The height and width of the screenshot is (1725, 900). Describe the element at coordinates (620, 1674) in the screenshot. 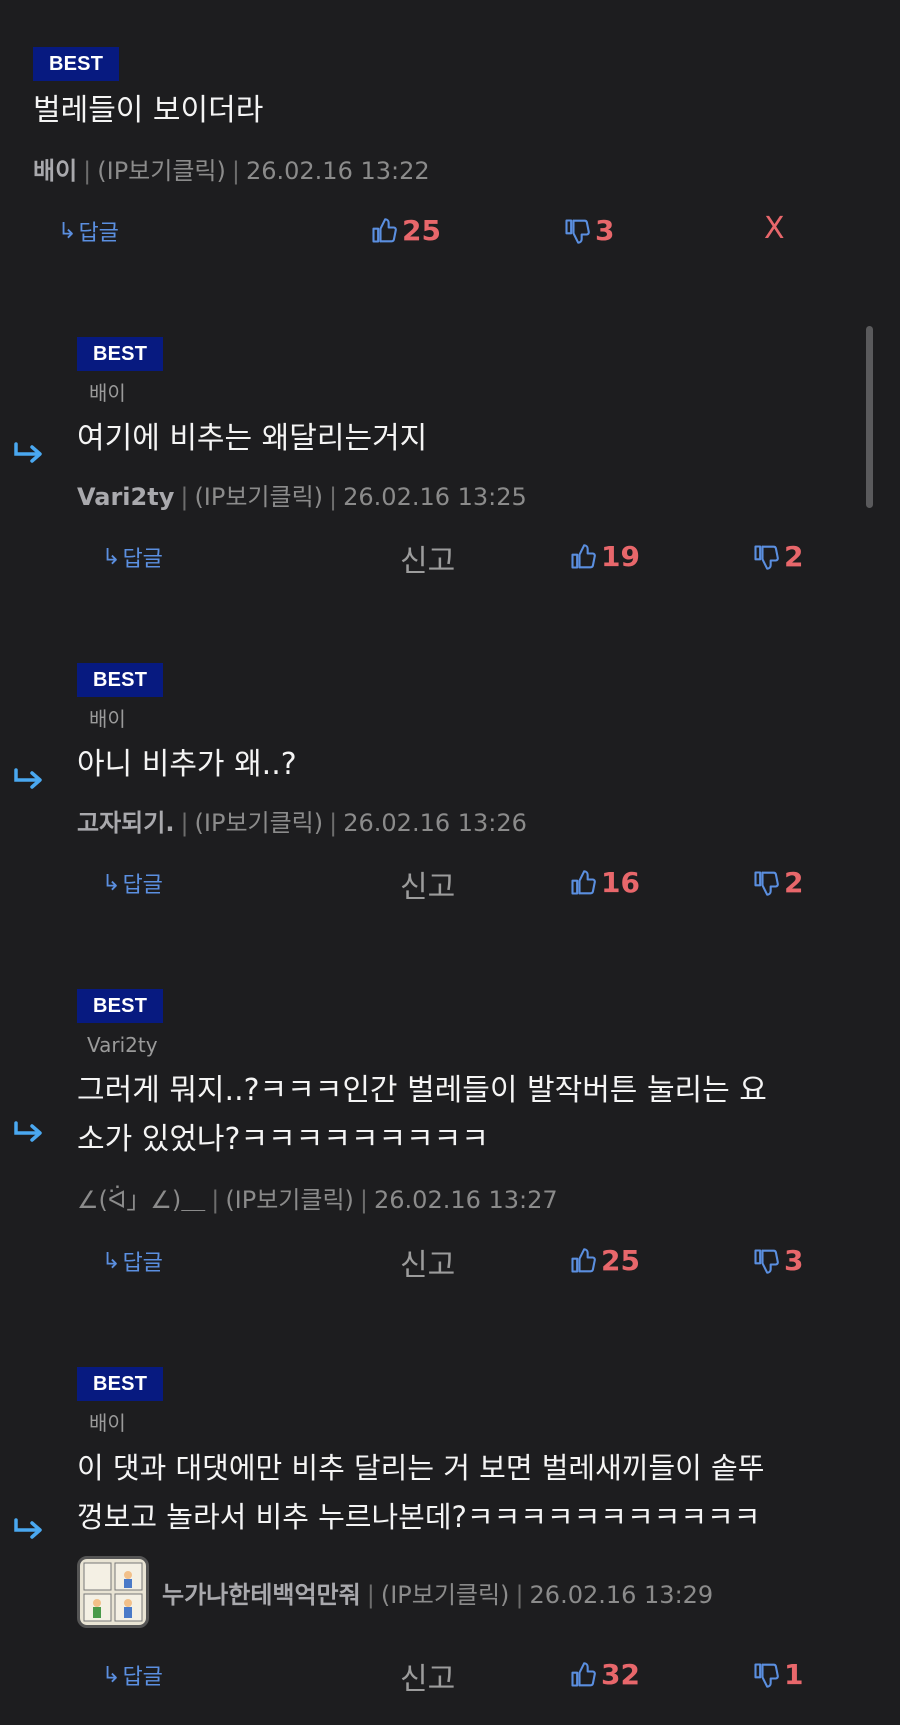

I see `like-count: 32` at that location.